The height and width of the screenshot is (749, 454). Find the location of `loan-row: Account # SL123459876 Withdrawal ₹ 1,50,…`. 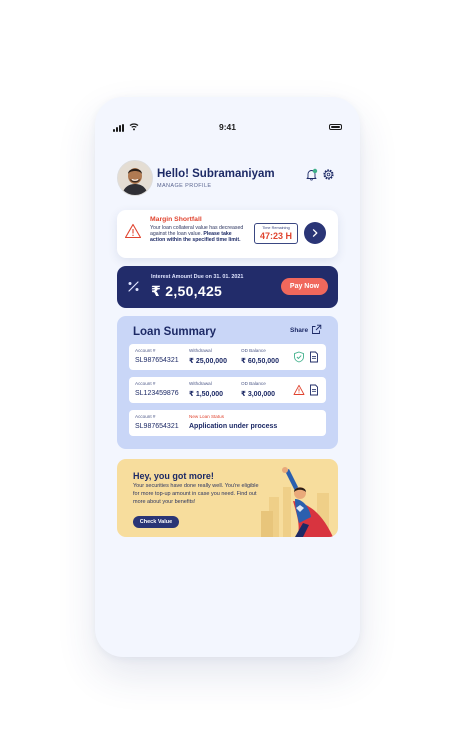

loan-row: Account # SL123459876 Withdrawal ₹ 1,50,… is located at coordinates (227, 390).